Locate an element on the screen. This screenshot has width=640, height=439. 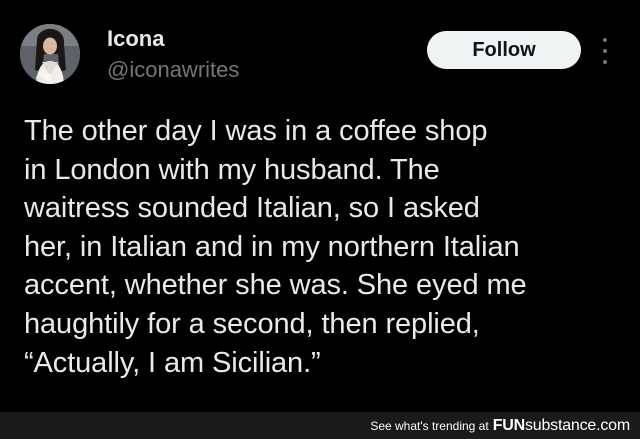
brand-name: FUNsubstance.com is located at coordinates (561, 425).